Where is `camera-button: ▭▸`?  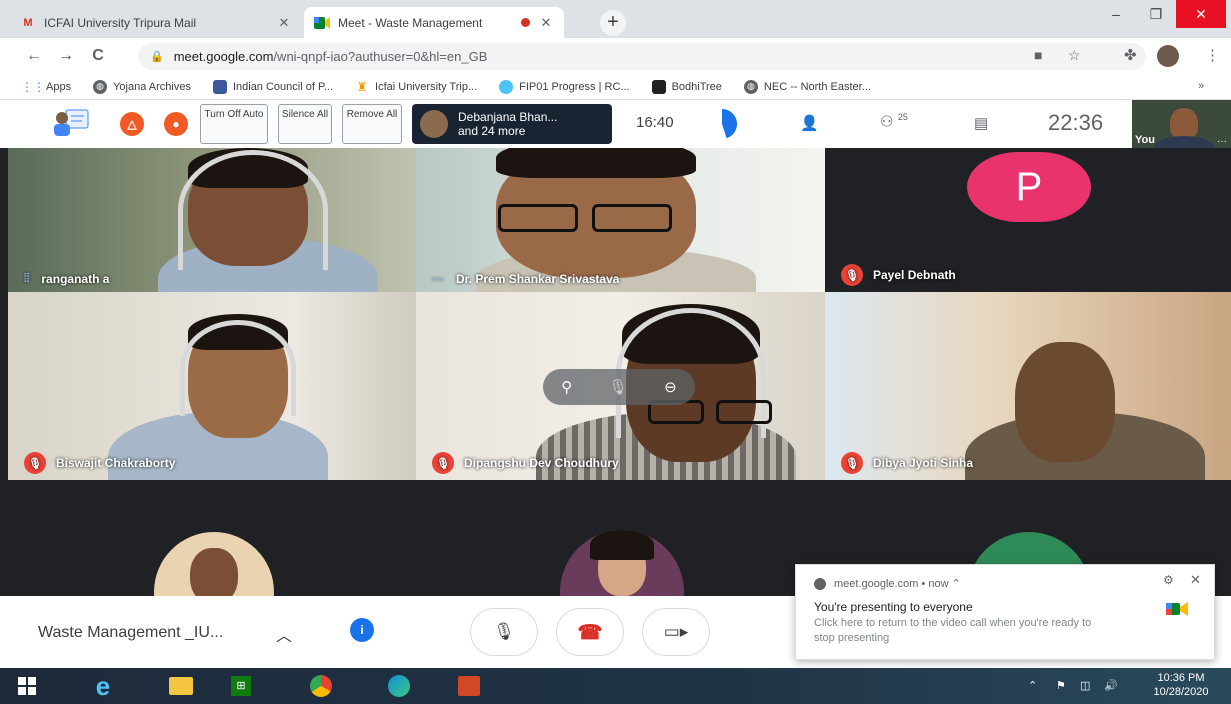
camera-button: ▭▸ is located at coordinates (676, 632).